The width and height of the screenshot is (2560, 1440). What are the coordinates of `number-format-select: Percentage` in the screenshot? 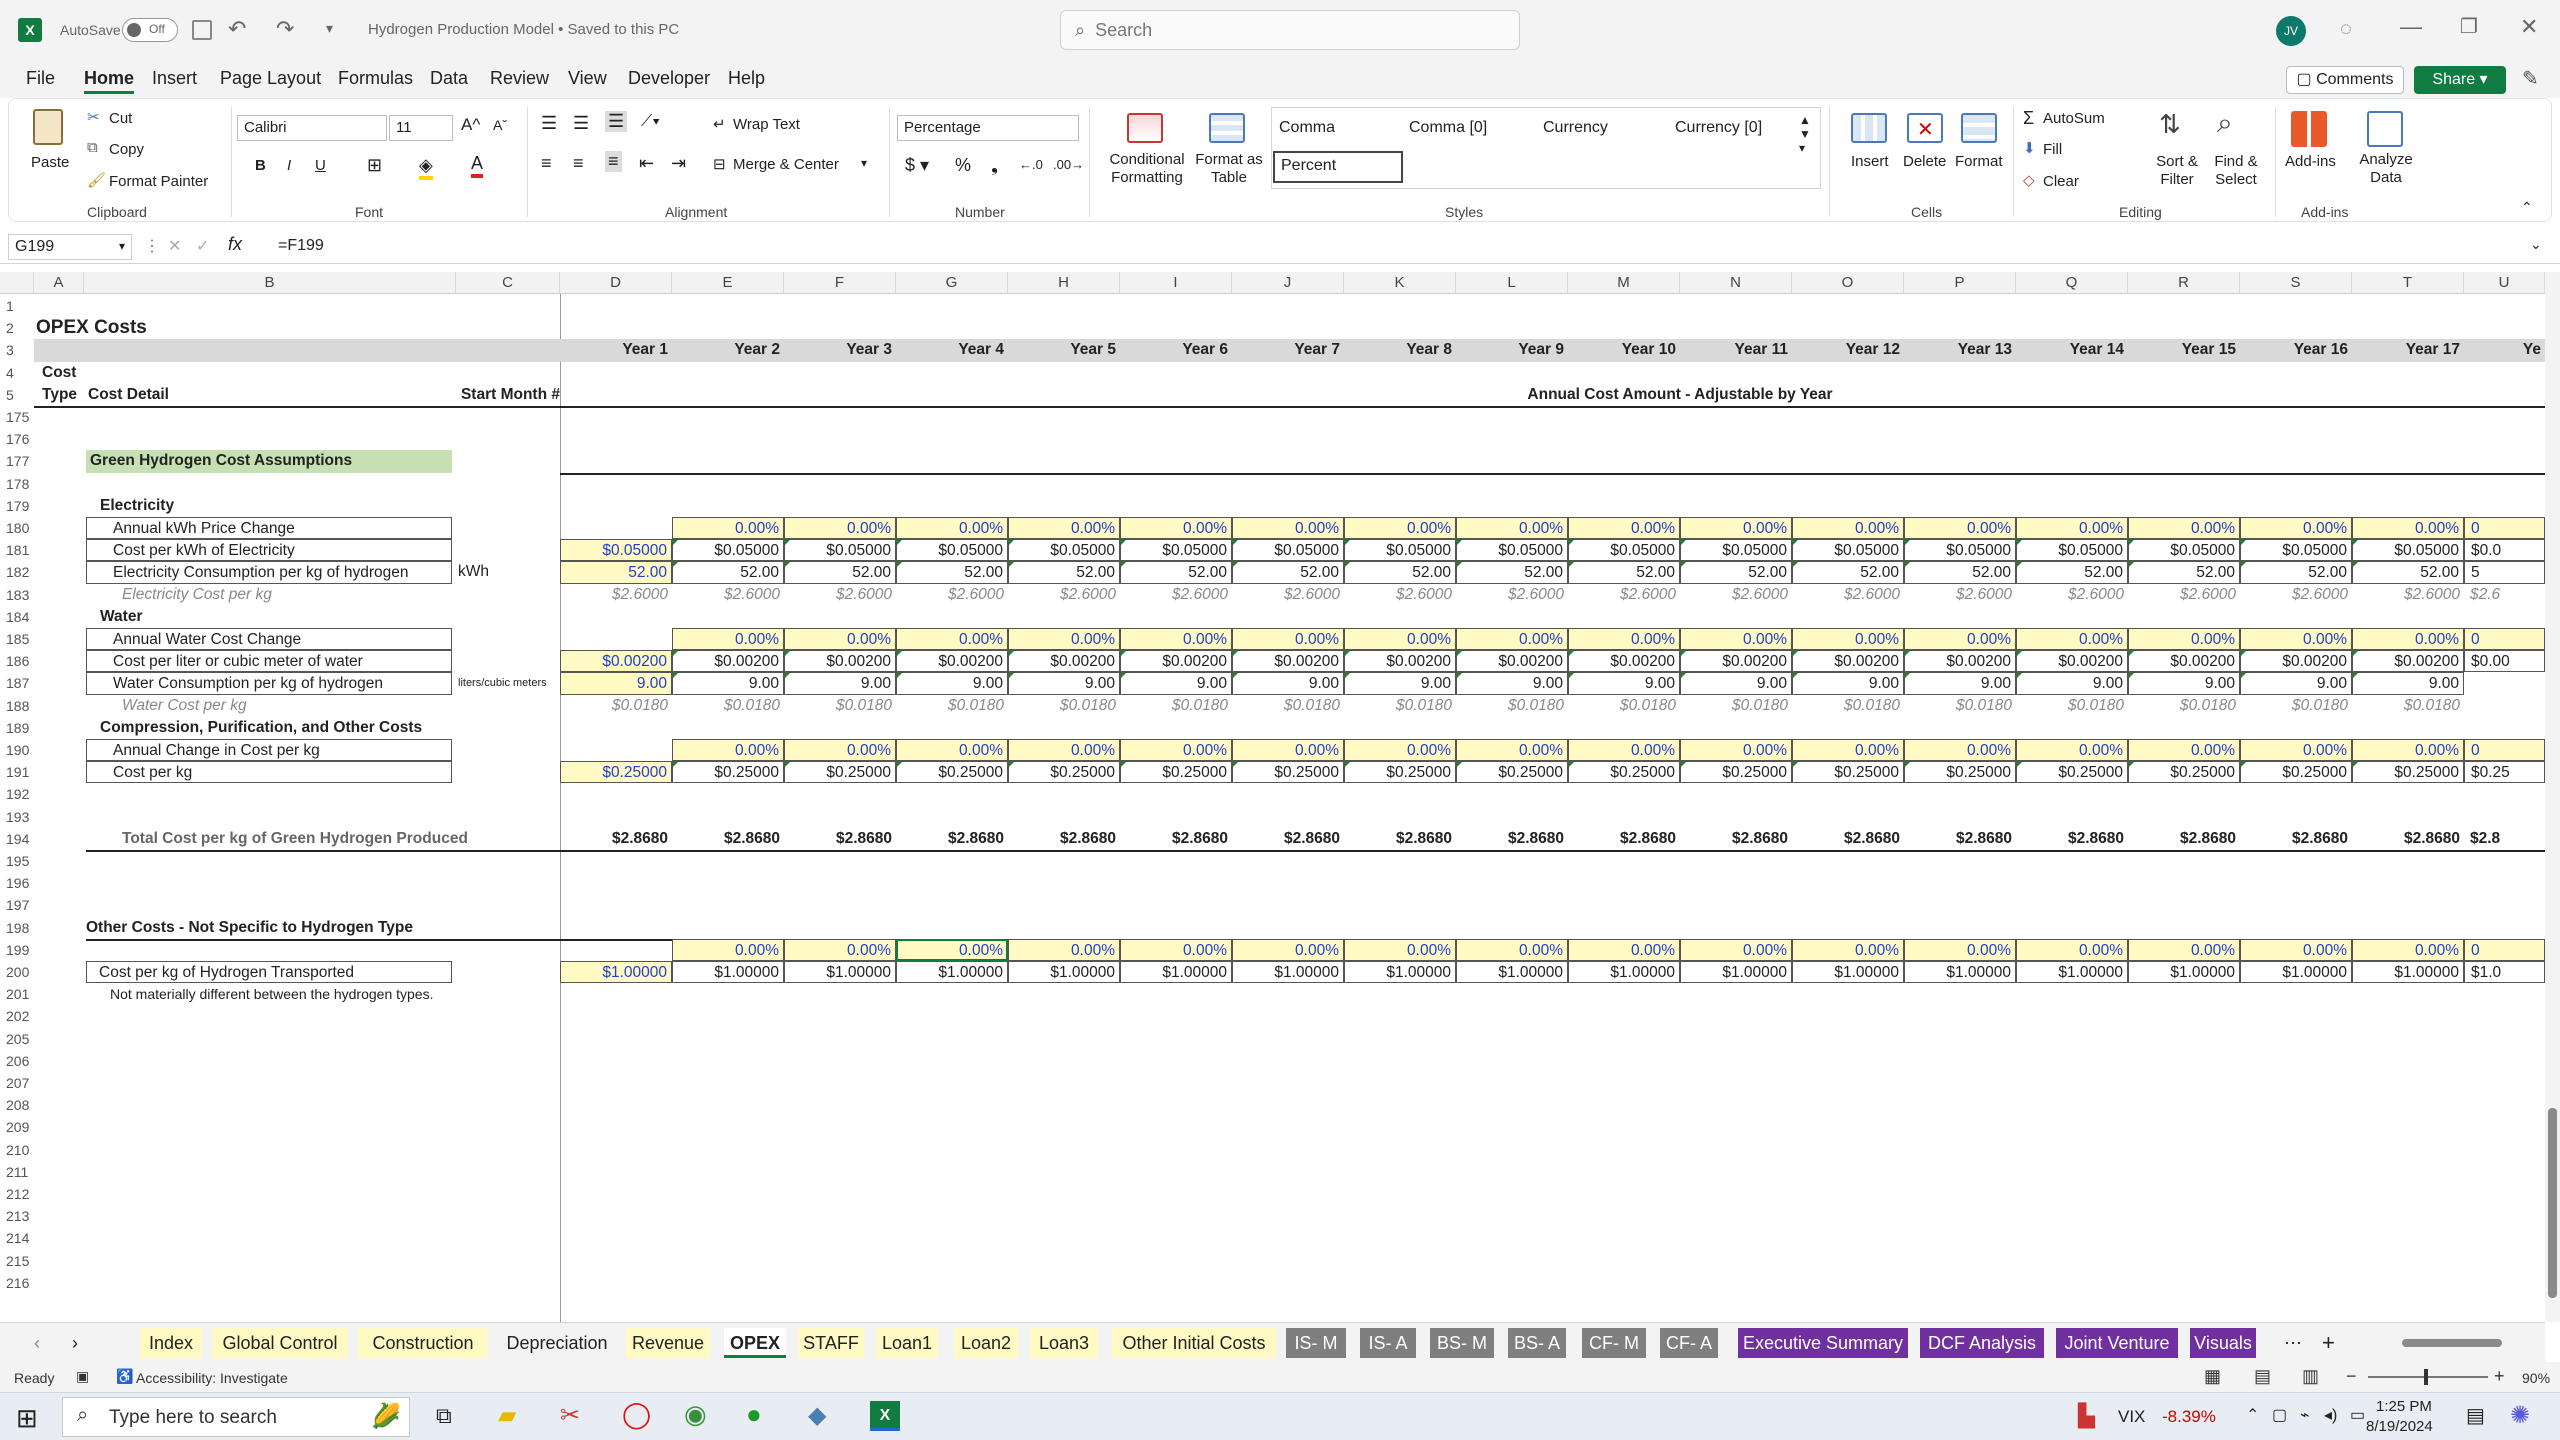 It's located at (988, 128).